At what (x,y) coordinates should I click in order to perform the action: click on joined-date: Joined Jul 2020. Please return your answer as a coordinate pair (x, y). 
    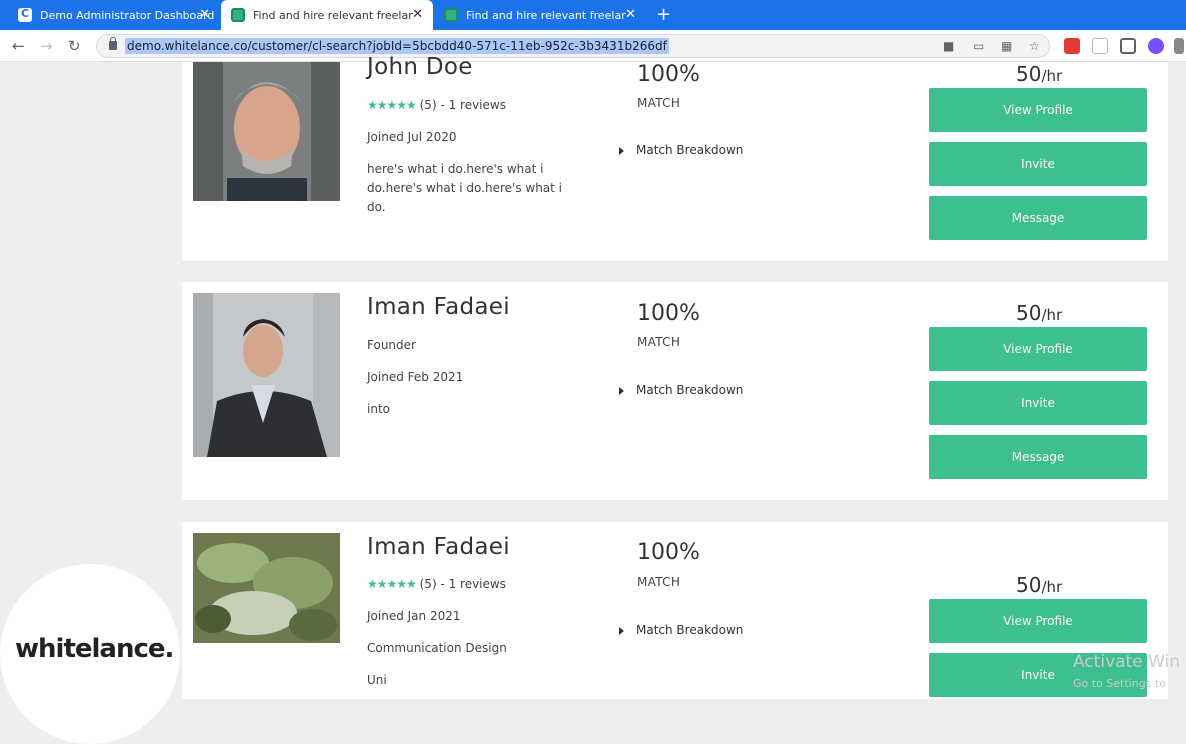
    Looking at the image, I should click on (412, 137).